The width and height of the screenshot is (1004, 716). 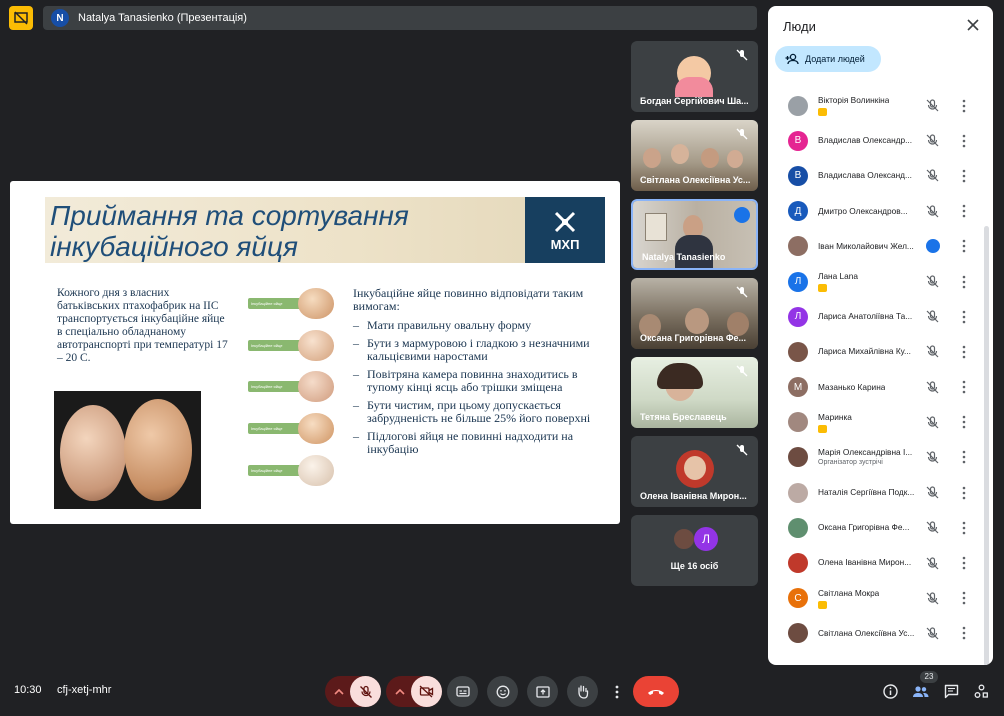 What do you see at coordinates (683, 417) in the screenshot?
I see `participant-name: Тетяна Бреславець` at bounding box center [683, 417].